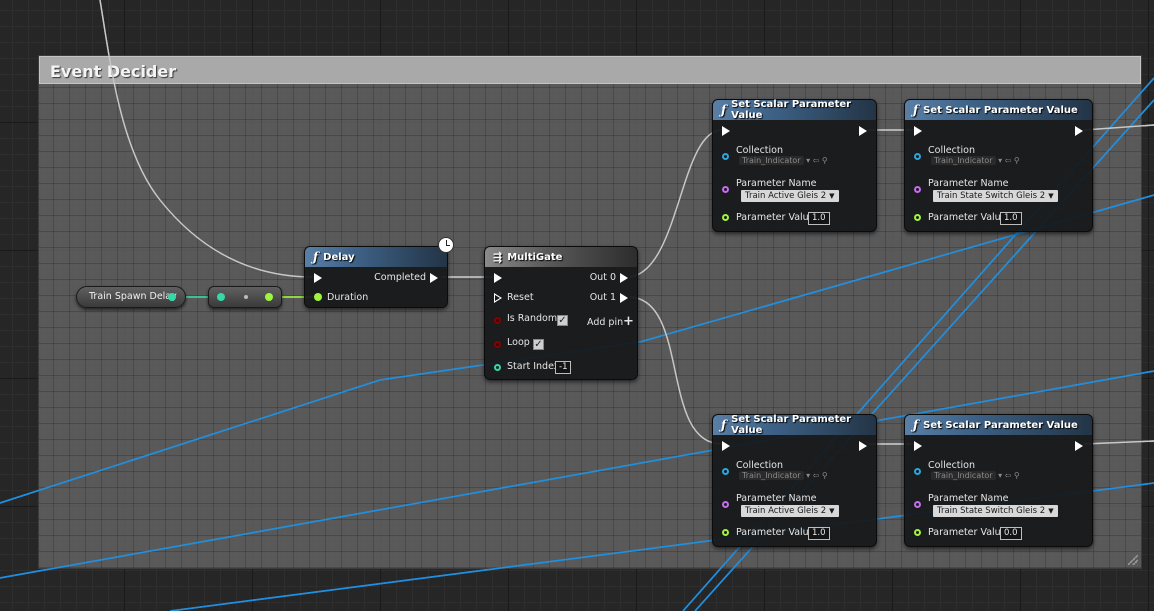 The width and height of the screenshot is (1154, 611). Describe the element at coordinates (318, 278) in the screenshot. I see `delay-exec-in-pin` at that location.